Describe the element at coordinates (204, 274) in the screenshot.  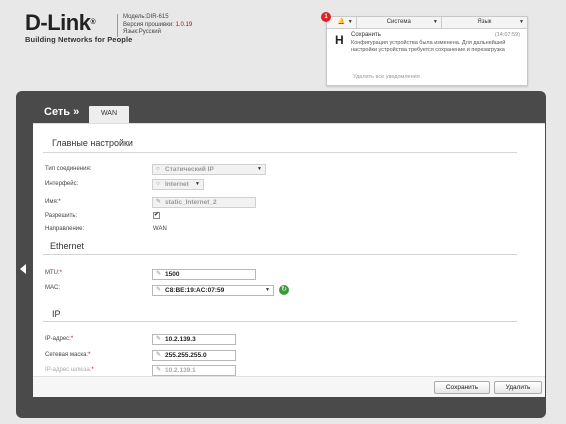
I see `mtu-field: ✎ 1500` at that location.